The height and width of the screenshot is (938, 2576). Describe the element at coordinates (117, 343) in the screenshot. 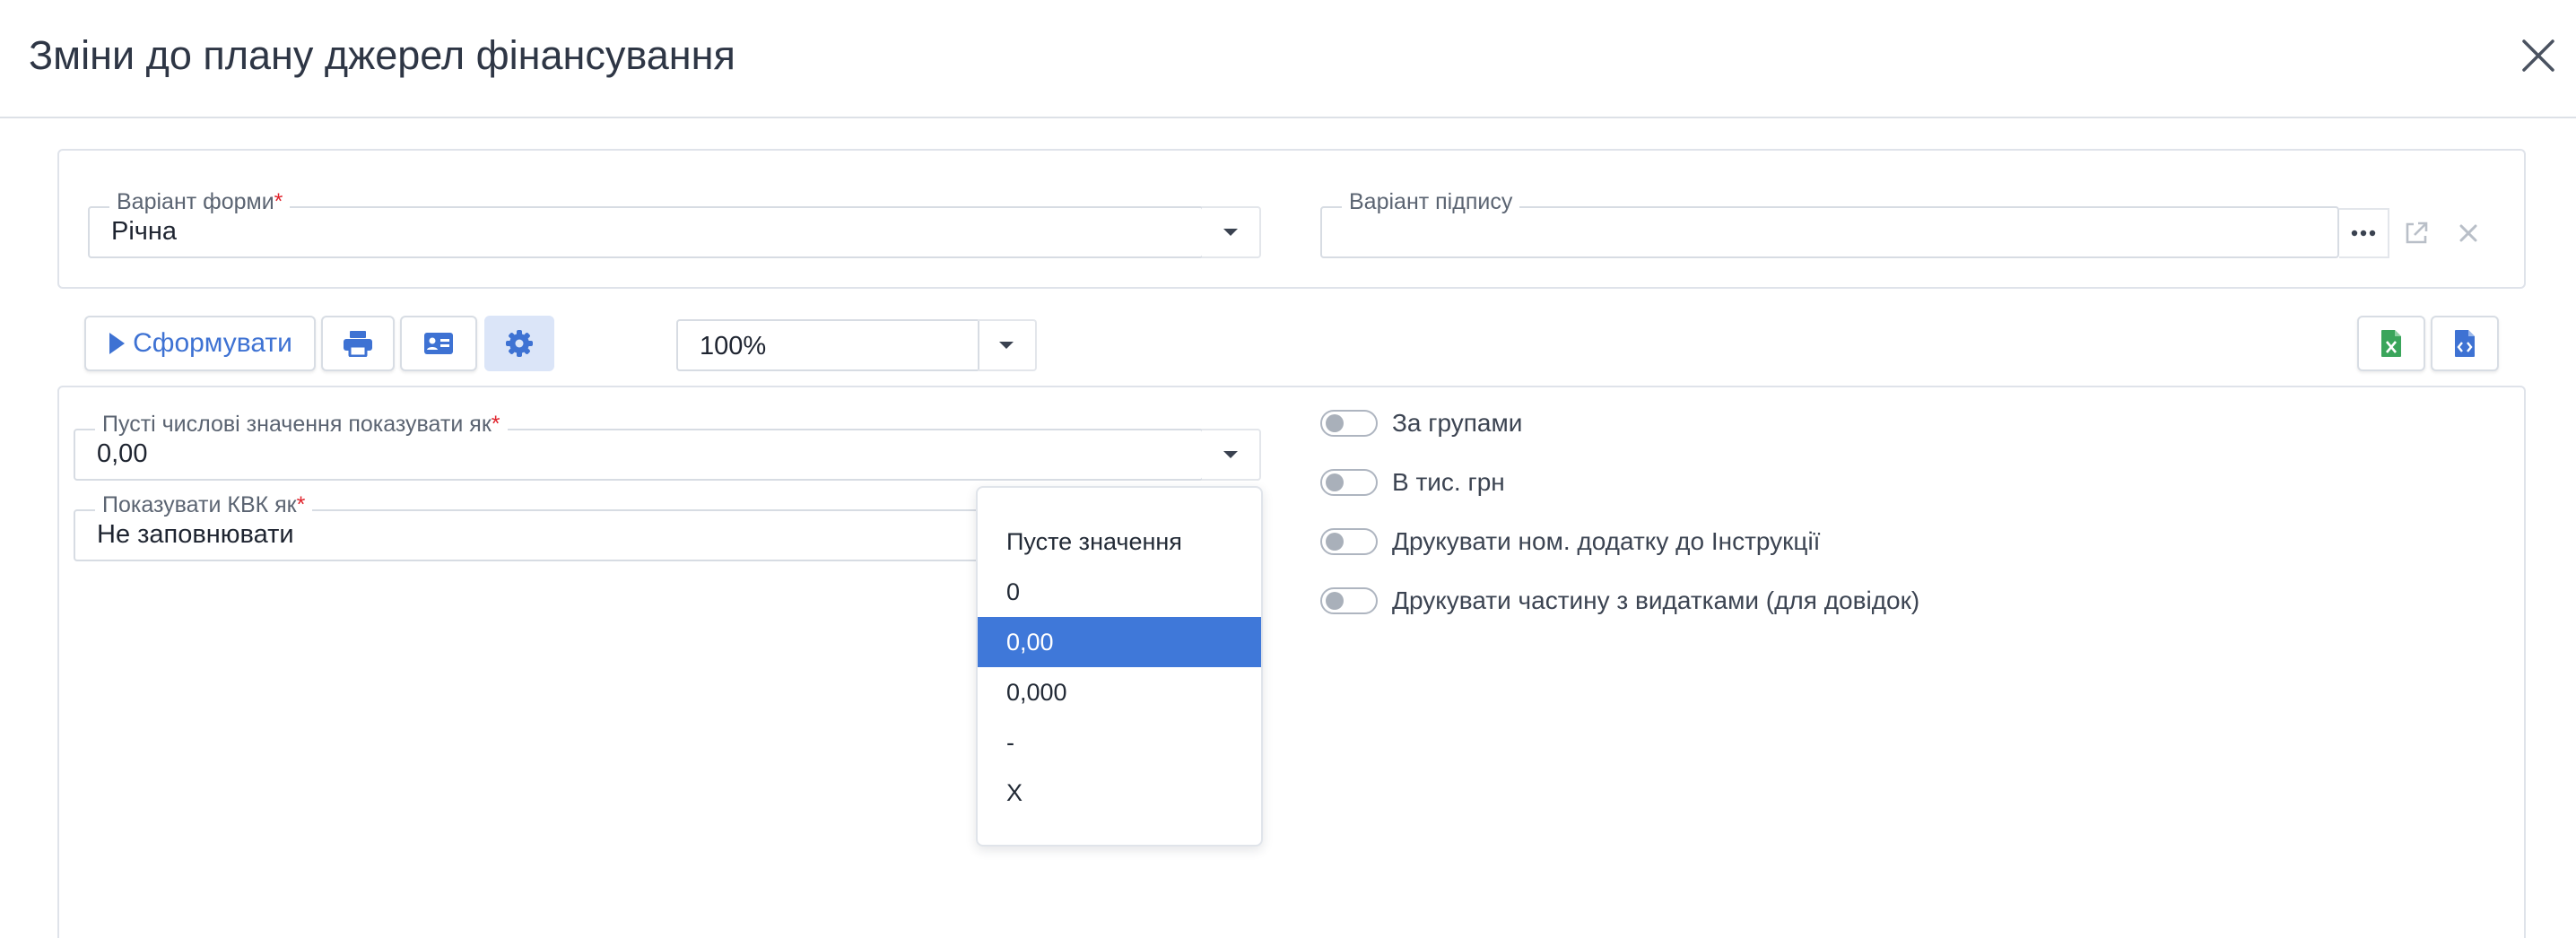

I see `play-icon` at that location.